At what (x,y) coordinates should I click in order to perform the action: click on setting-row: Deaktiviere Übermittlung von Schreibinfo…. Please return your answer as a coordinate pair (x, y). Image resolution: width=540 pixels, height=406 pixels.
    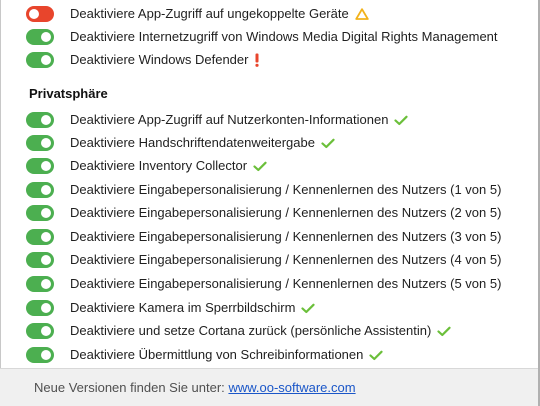
    Looking at the image, I should click on (204, 355).